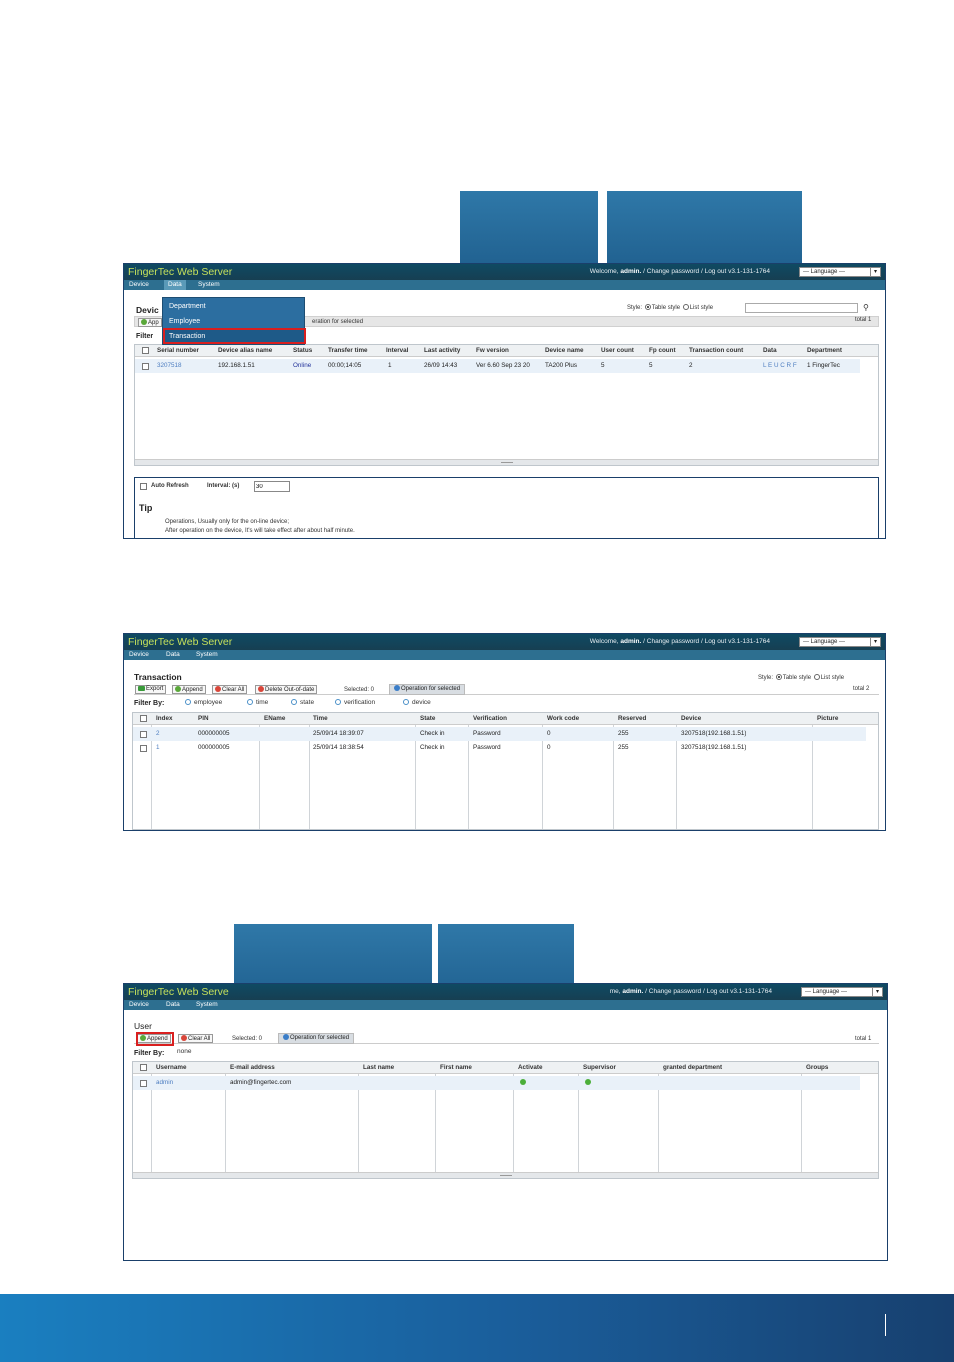 This screenshot has width=954, height=1362. What do you see at coordinates (143, 486) in the screenshot?
I see `auto-refresh-checkbox` at bounding box center [143, 486].